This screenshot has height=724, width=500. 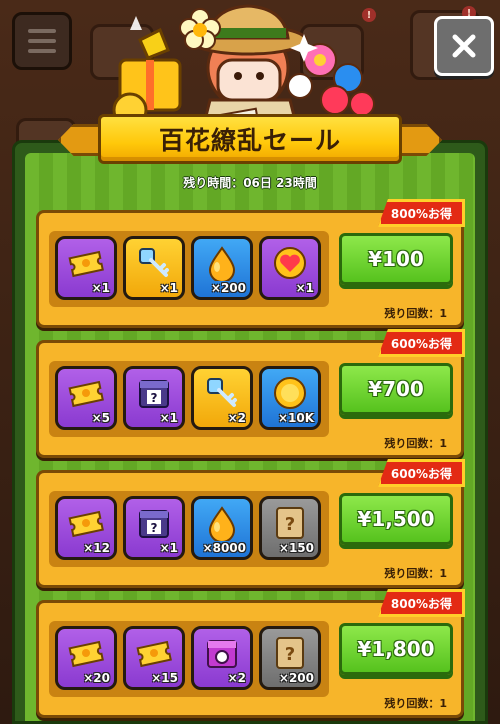 I want to click on coin-icon, so click(x=290, y=393).